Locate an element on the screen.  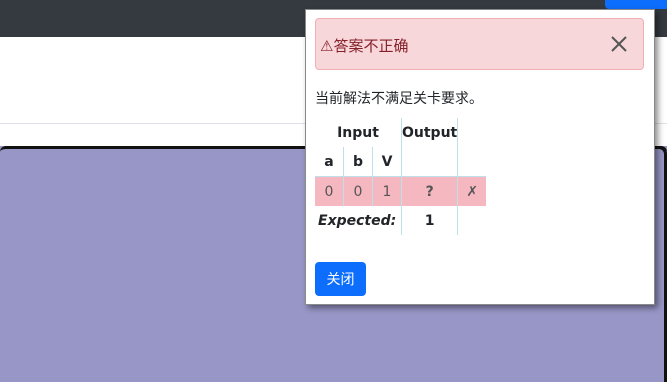
close-icon is located at coordinates (619, 44).